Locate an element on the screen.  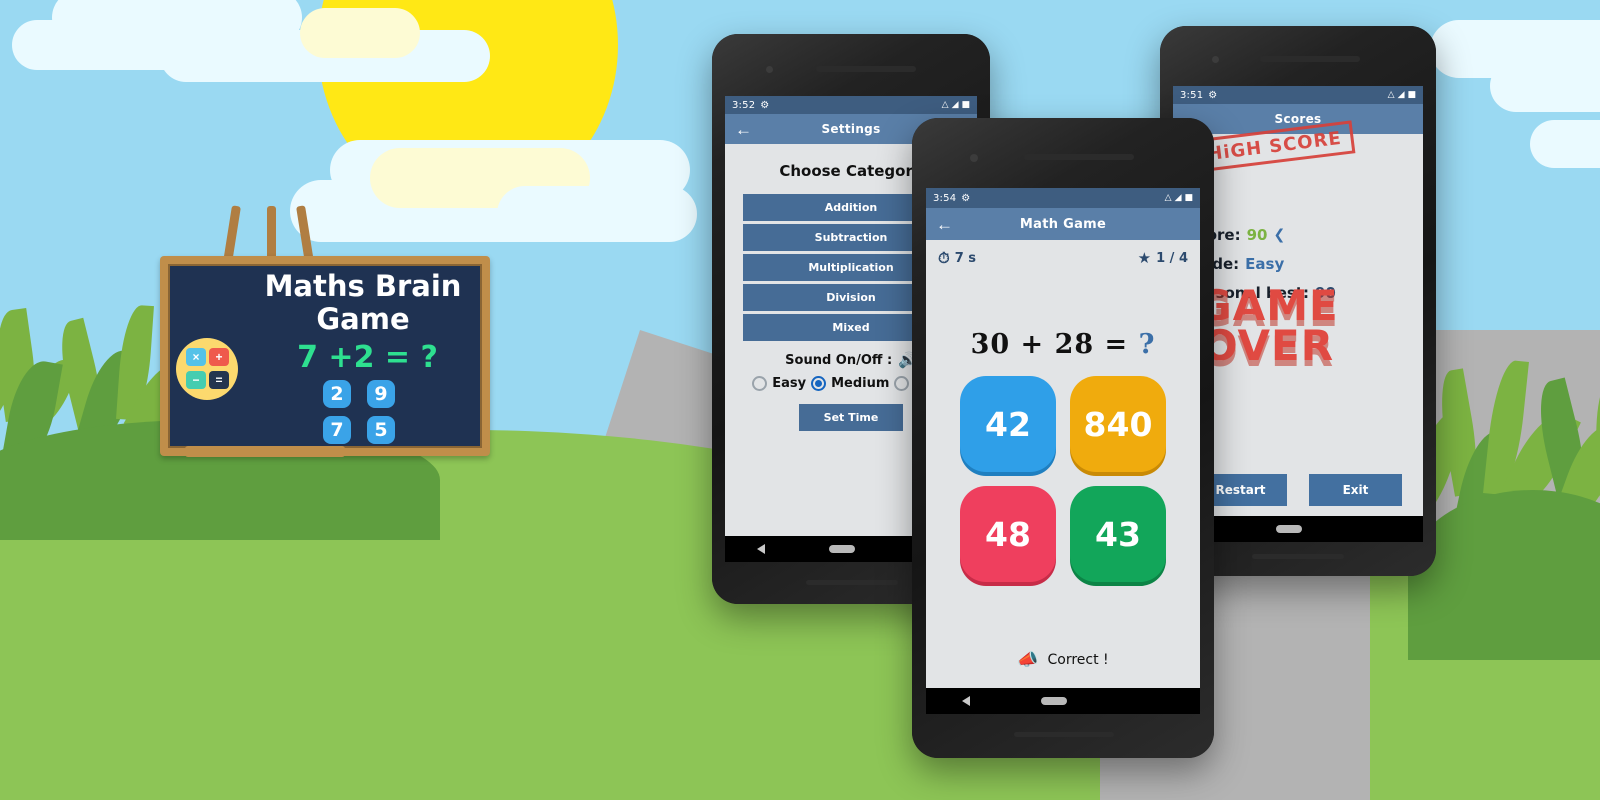
status-time: 3:54 is located at coordinates (945, 198).